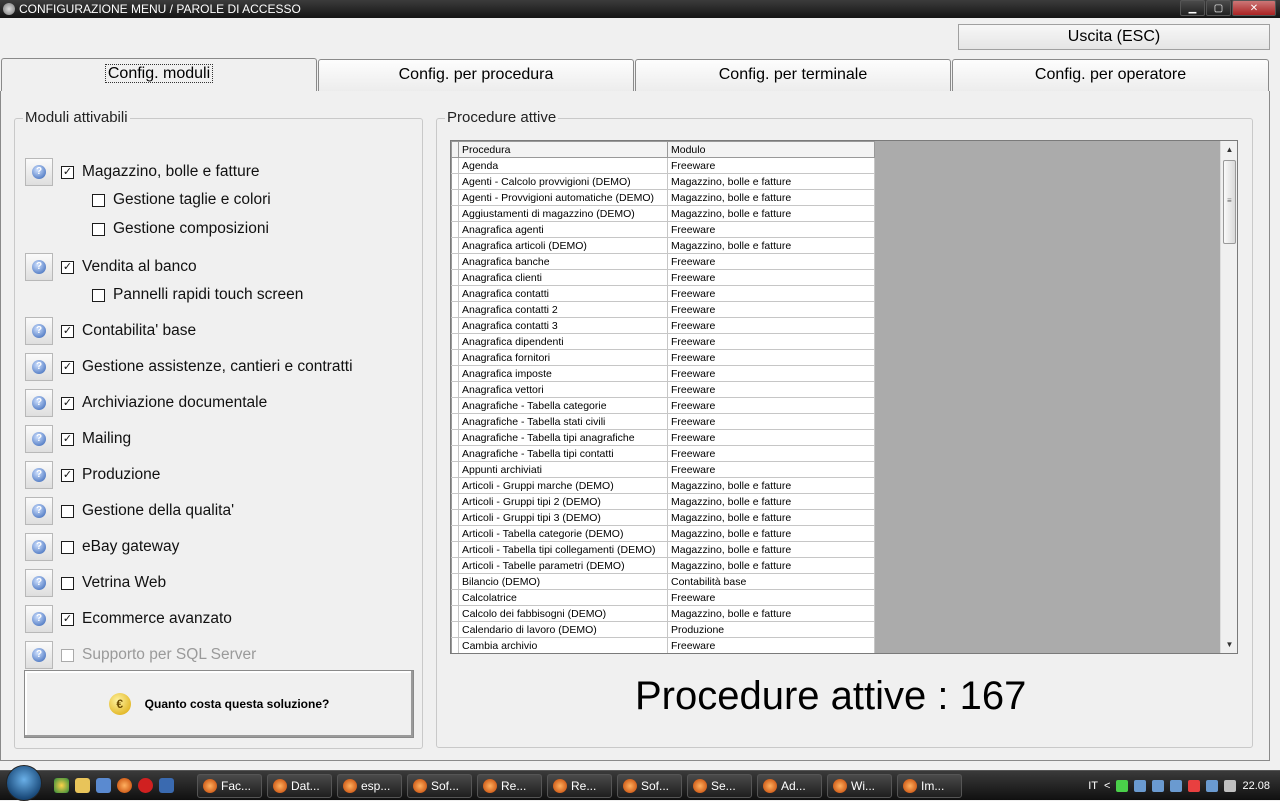  Describe the element at coordinates (103, 785) in the screenshot. I see `desktop-icon` at that location.